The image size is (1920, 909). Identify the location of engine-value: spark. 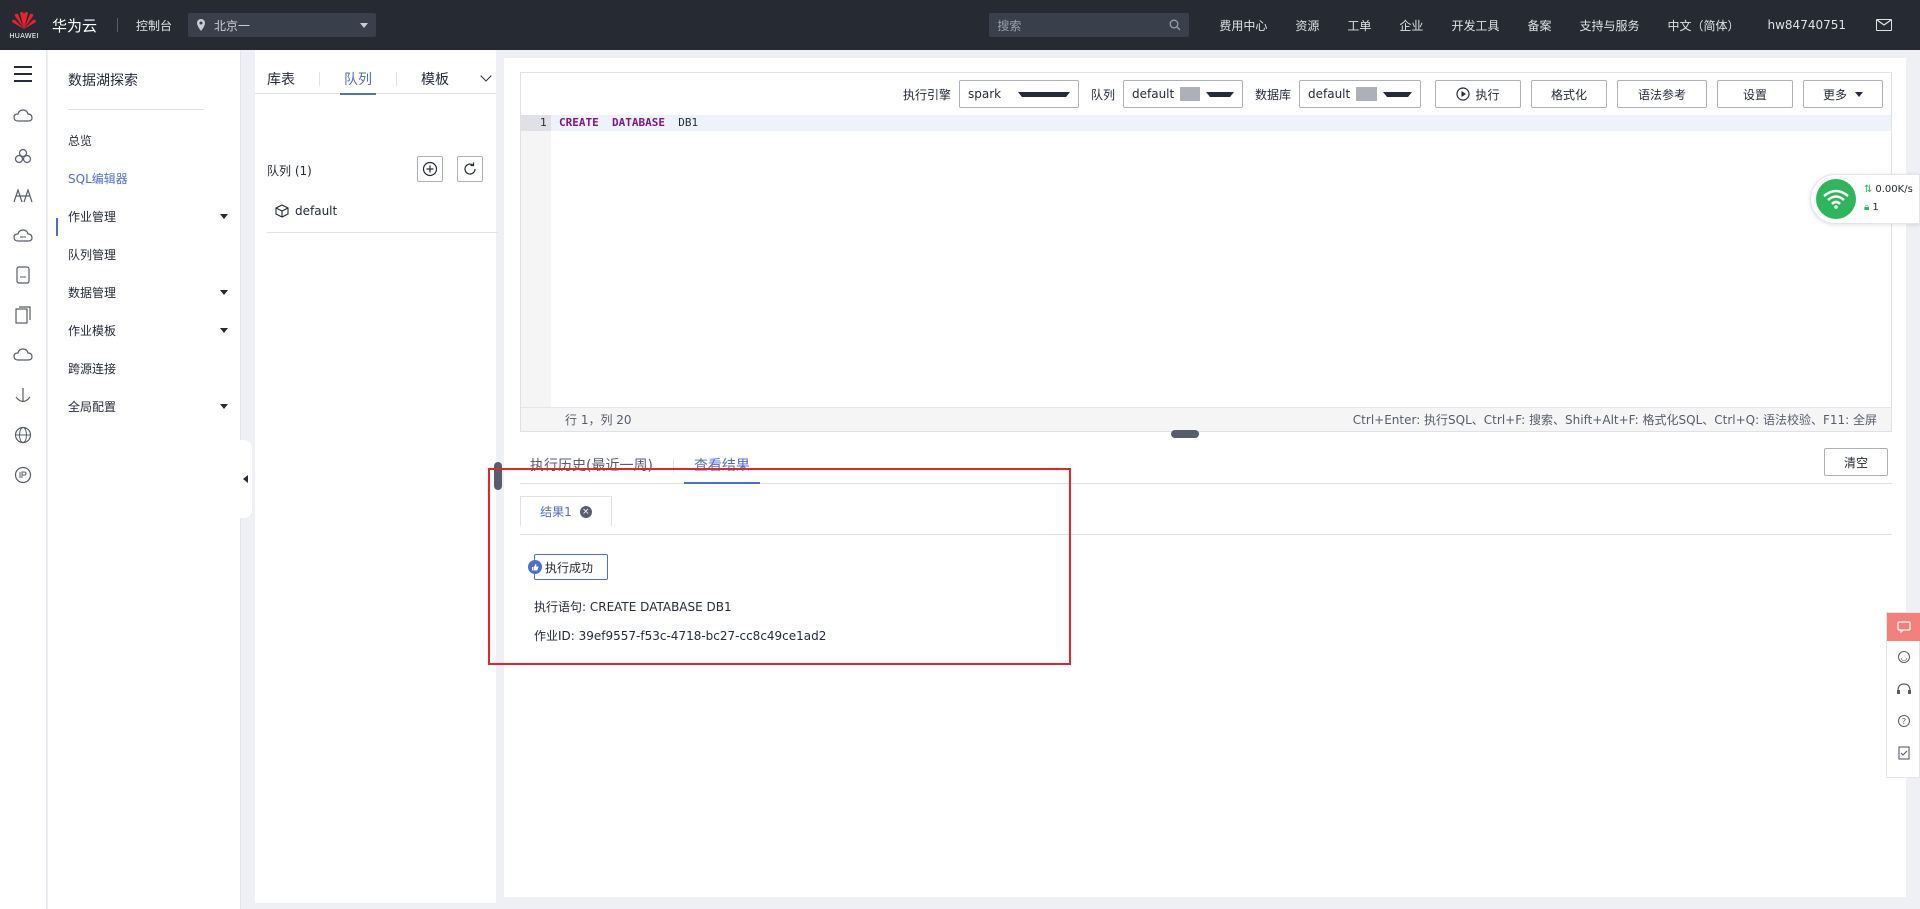
(984, 94).